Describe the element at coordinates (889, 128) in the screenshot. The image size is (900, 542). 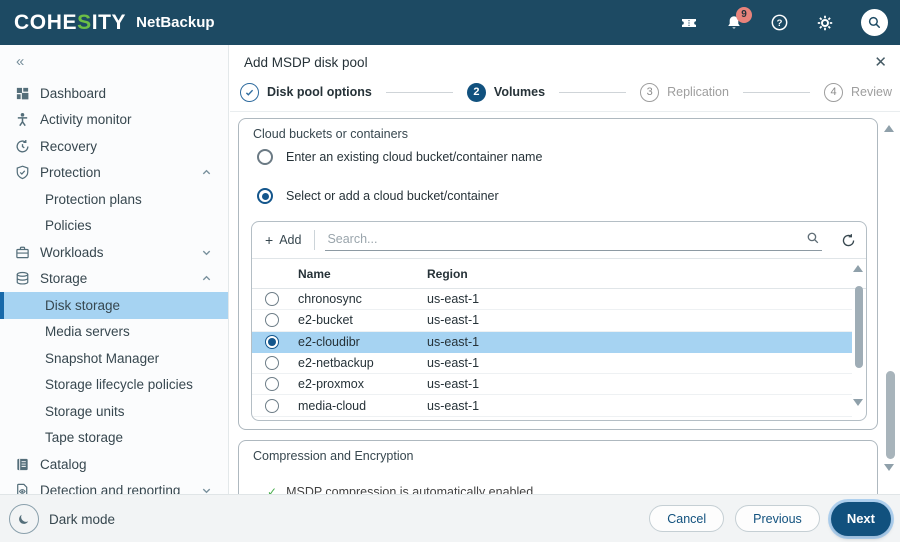
I see `panel-scroll-up-icon` at that location.